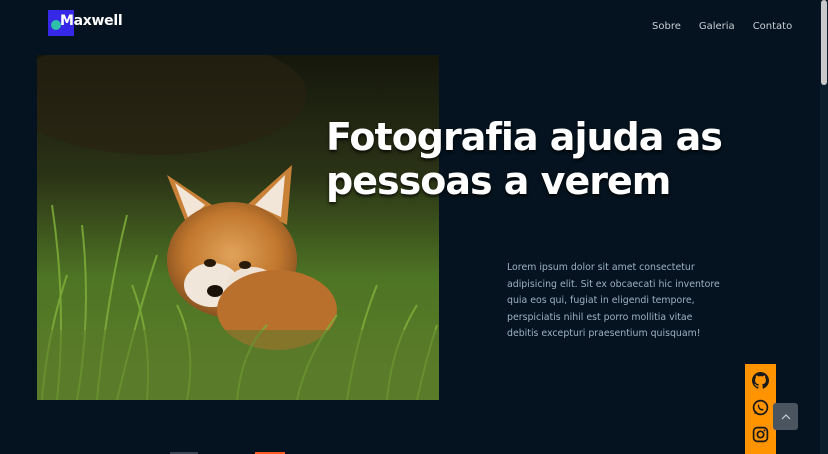 The width and height of the screenshot is (828, 454). I want to click on social-links-bar, so click(760, 409).